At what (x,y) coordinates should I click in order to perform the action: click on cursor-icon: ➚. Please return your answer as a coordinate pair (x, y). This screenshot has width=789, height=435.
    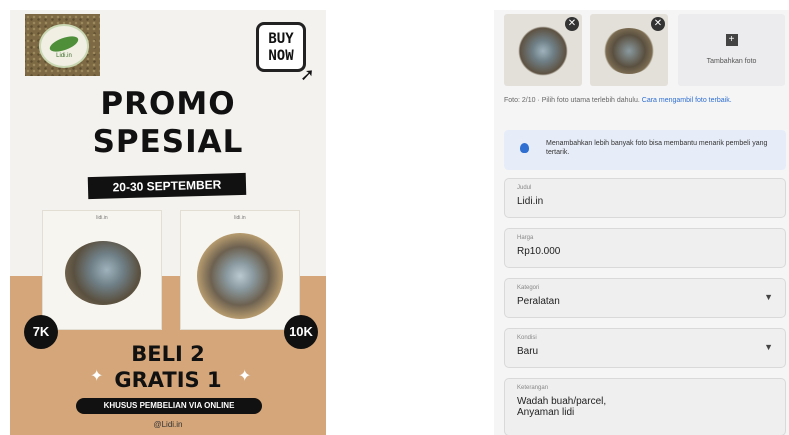
    Looking at the image, I should click on (307, 75).